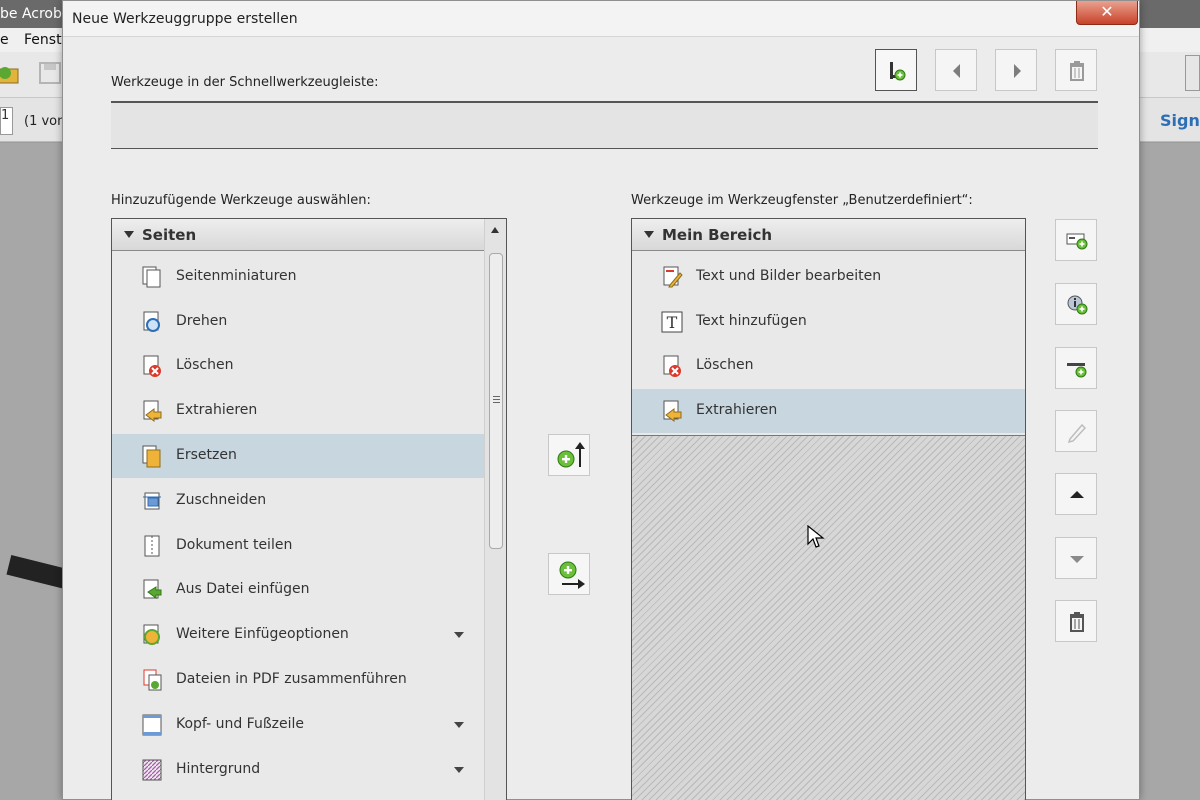 This screenshot has width=1200, height=800. What do you see at coordinates (828, 322) in the screenshot?
I see `custom-item-add-text: T Text hinzufügen` at bounding box center [828, 322].